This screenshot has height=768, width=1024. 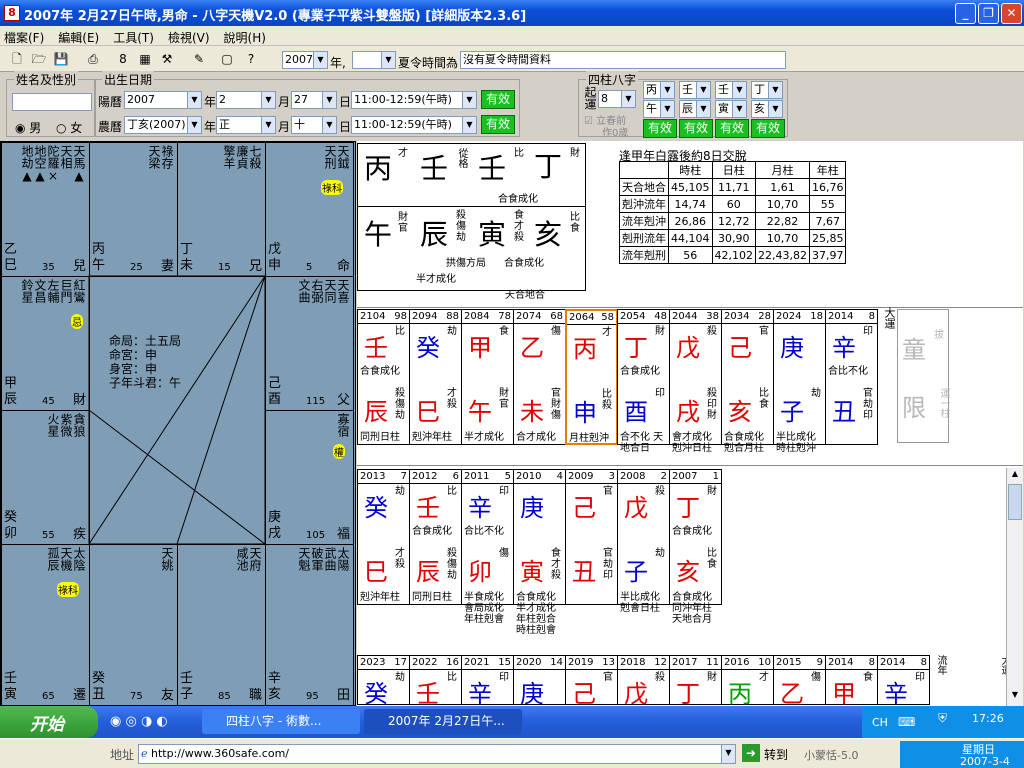 I want to click on pillar-column: 2034 28 己官亥比食 合食成化 剋合月柱, so click(x=747, y=381).